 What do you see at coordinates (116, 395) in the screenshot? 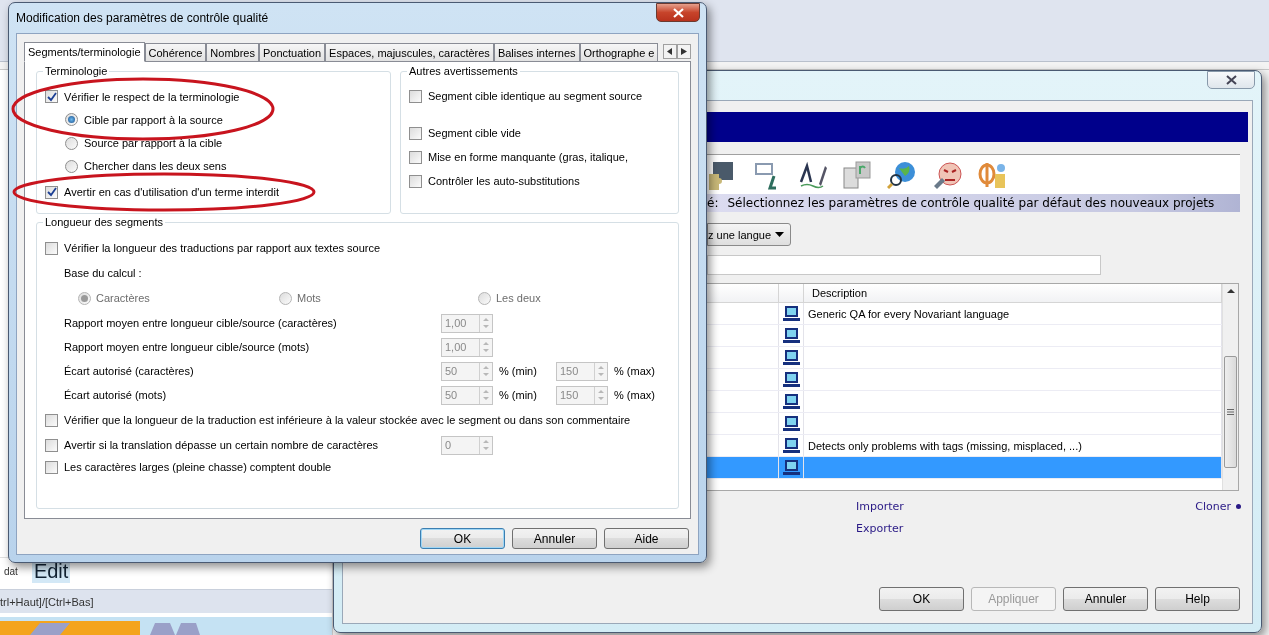
I see `field-label: Écart autorisé (mots)` at bounding box center [116, 395].